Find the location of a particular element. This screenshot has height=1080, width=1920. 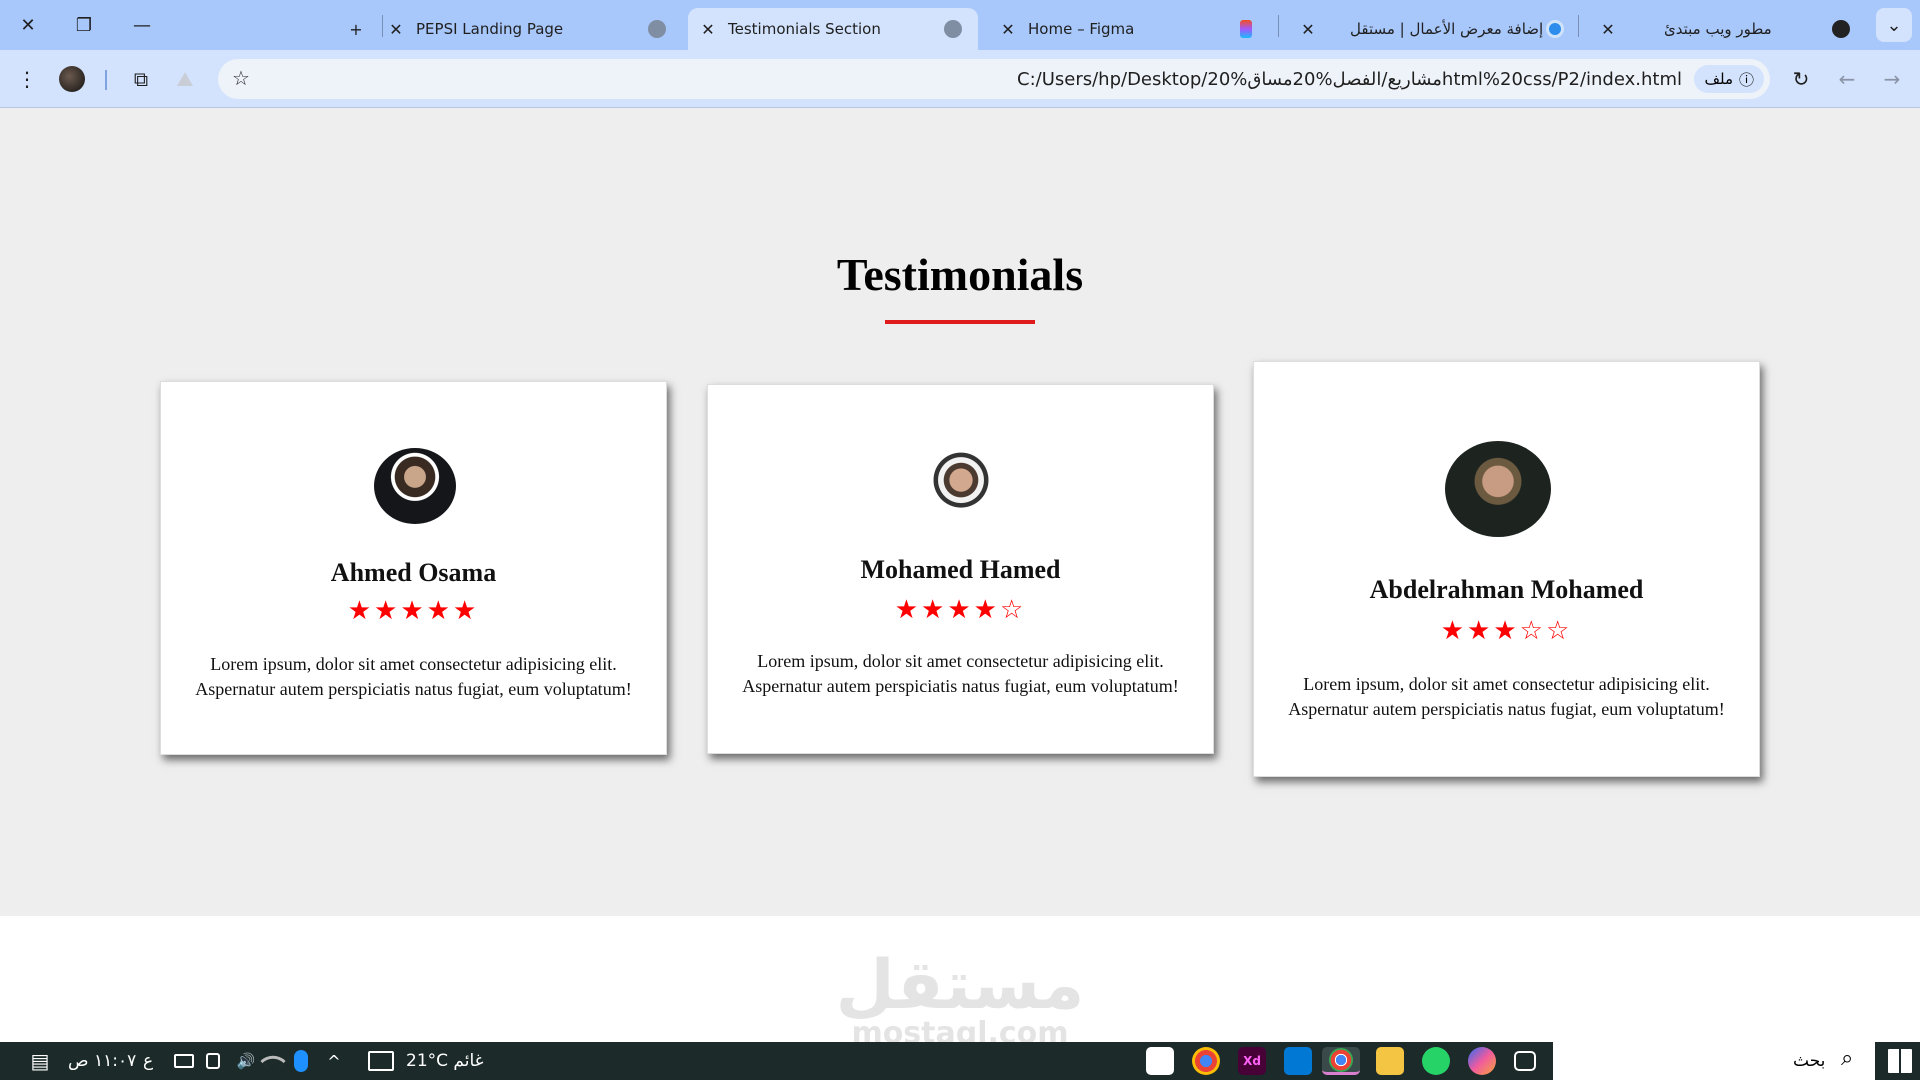

task-view-icon is located at coordinates (1525, 1061).